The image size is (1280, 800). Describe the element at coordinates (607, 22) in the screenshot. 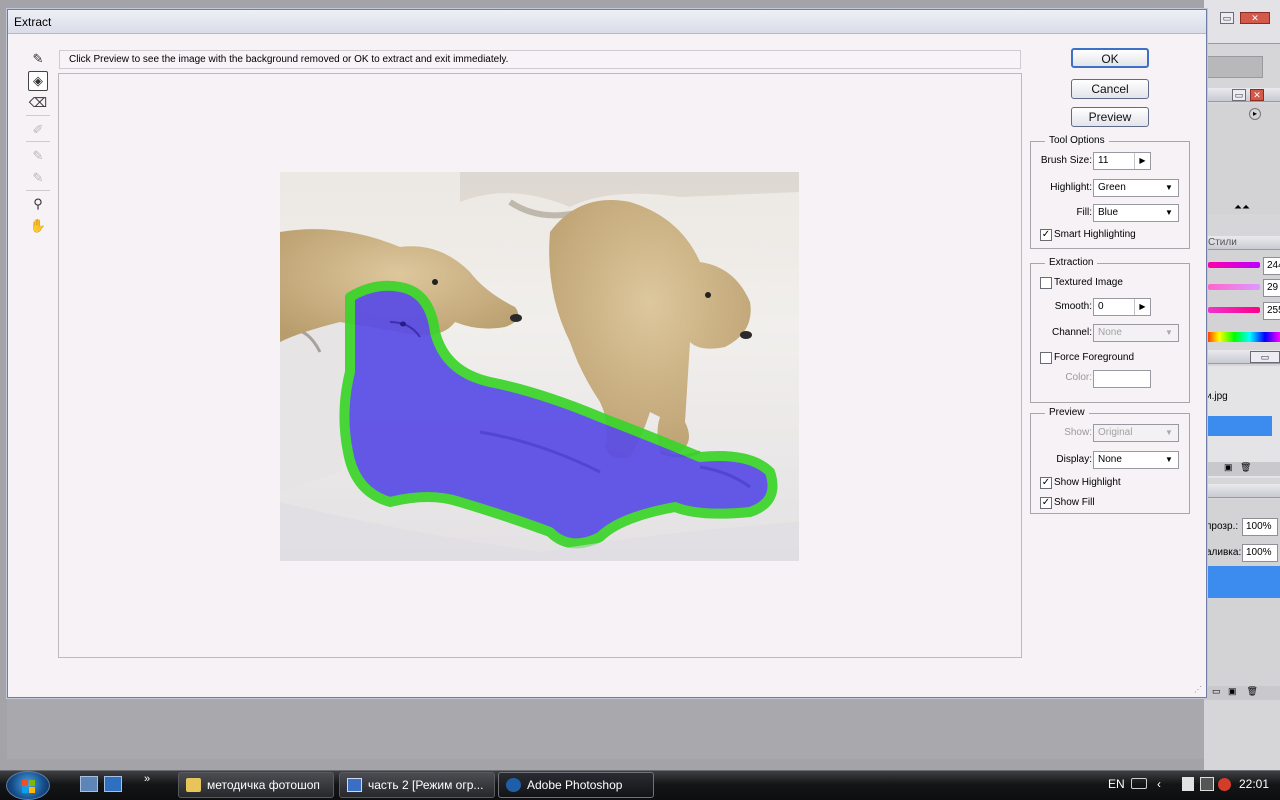

I see `dialog-title-bar: Extract` at that location.